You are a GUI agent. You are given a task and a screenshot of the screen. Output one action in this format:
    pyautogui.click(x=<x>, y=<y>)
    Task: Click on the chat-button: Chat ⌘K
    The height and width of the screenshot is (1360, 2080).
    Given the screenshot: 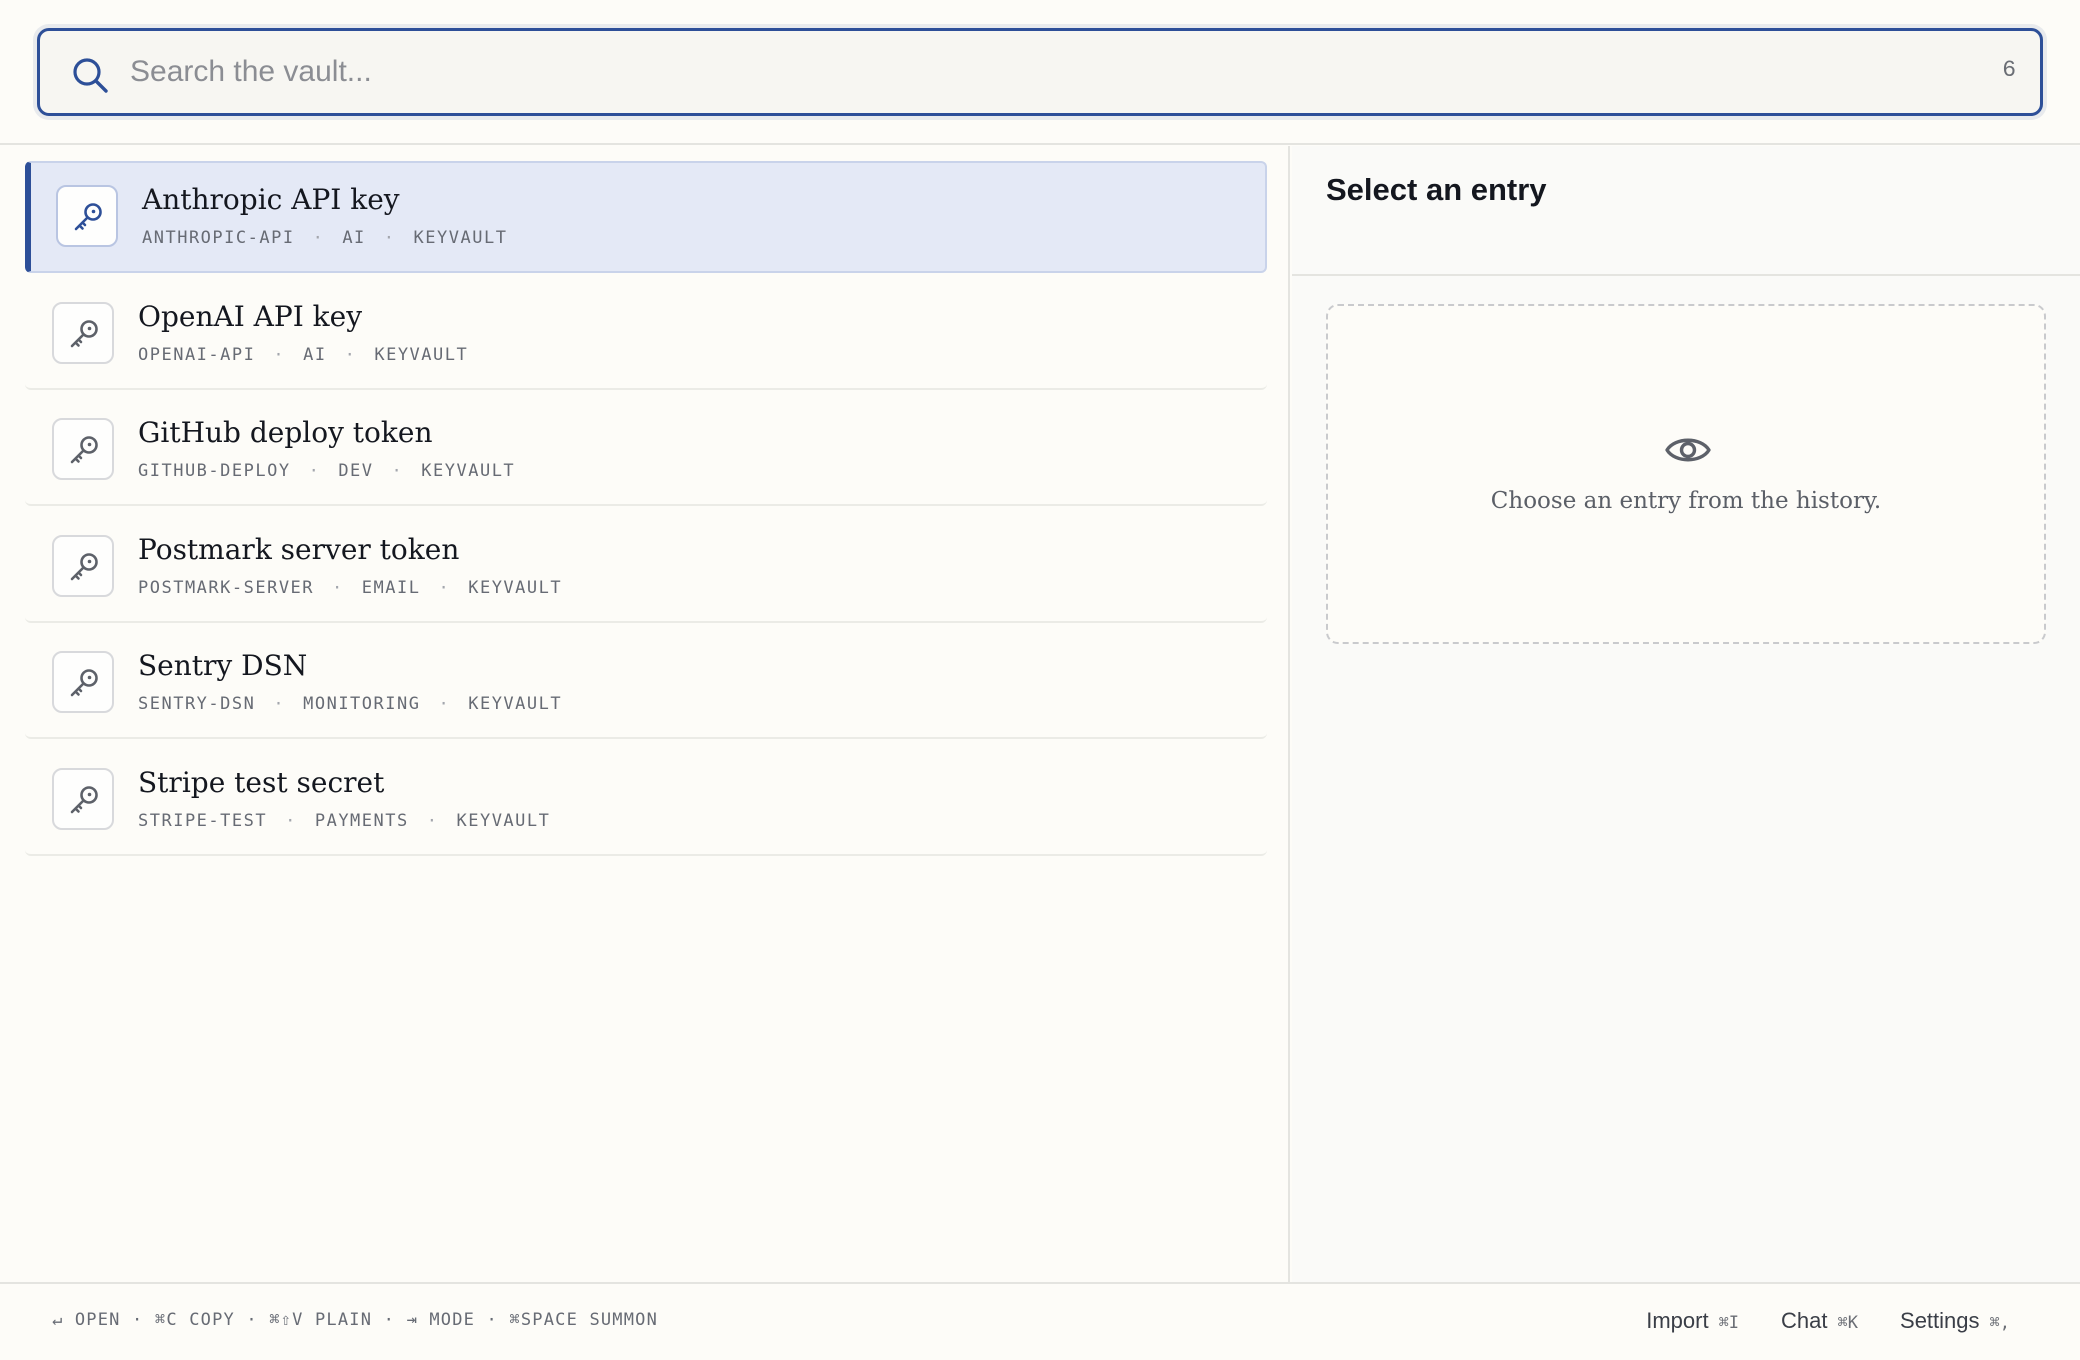 What is the action you would take?
    pyautogui.click(x=1819, y=1321)
    